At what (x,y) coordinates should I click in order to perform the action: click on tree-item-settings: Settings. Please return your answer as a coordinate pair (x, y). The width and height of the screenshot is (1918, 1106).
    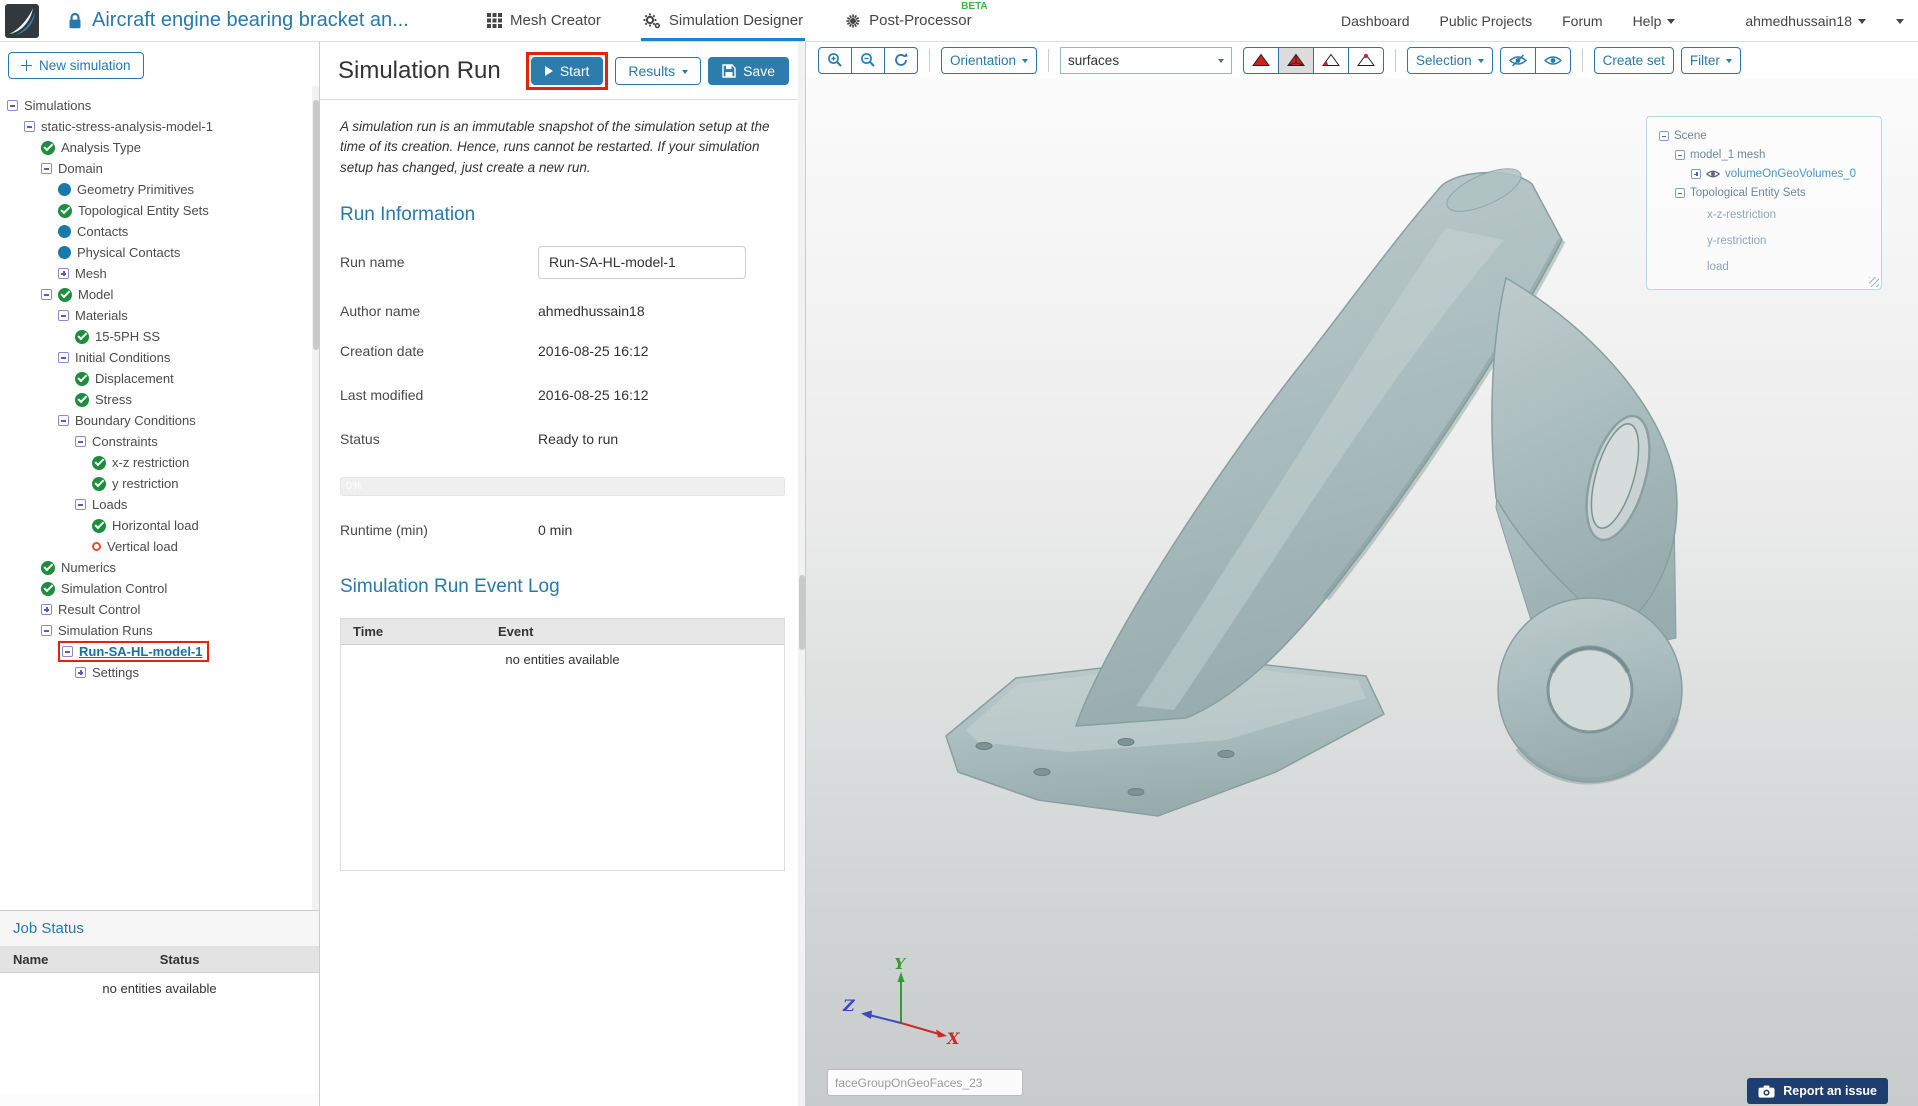
    Looking at the image, I should click on (159, 672).